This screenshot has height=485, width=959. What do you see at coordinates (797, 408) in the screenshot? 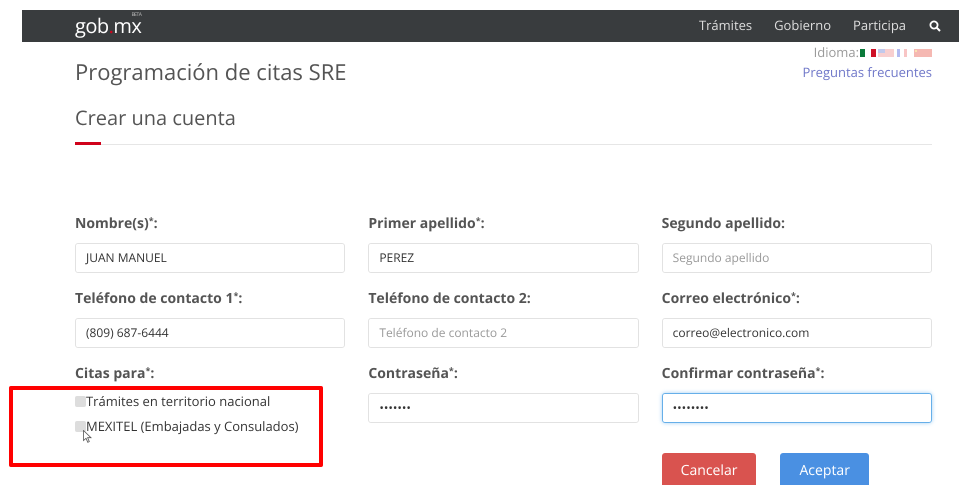
I see `input-field: ••••••••` at bounding box center [797, 408].